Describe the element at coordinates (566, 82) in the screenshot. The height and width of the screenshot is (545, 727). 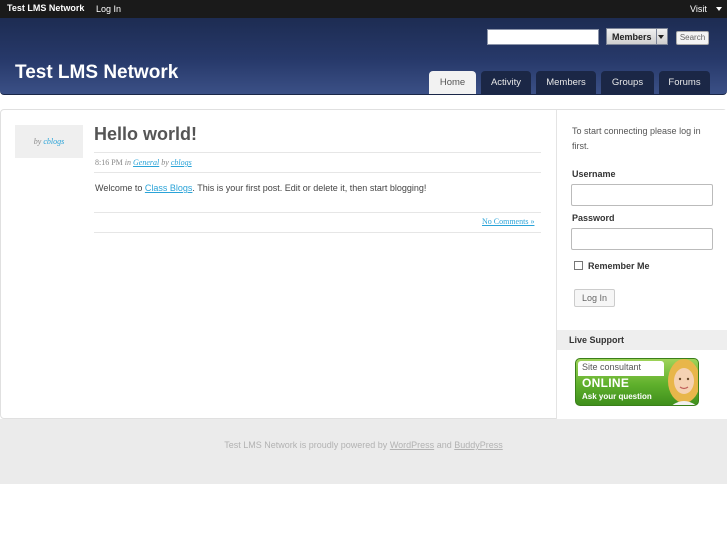
I see `tab-members: Members` at that location.